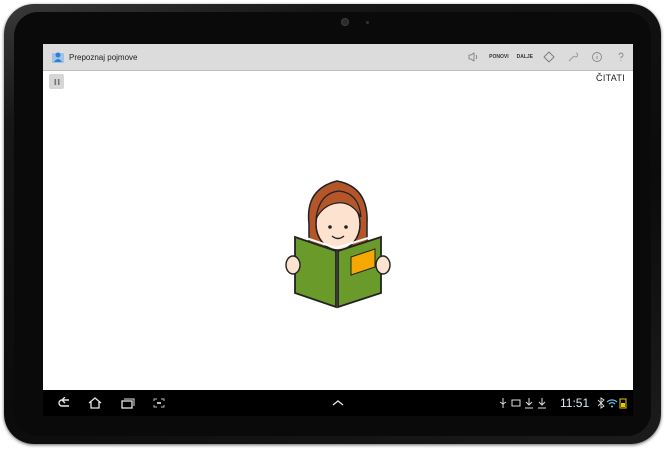  What do you see at coordinates (345, 22) in the screenshot?
I see `front-camera` at bounding box center [345, 22].